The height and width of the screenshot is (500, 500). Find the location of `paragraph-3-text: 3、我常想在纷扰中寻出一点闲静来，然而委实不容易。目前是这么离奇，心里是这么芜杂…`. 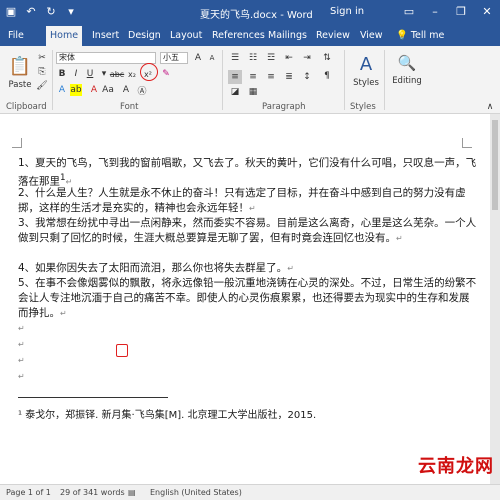

paragraph-3-text: 3、我常想在纷扰中寻出一点闲静来，然而委实不容易。目前是这么离奇，心里是这么芜杂… is located at coordinates (247, 230).